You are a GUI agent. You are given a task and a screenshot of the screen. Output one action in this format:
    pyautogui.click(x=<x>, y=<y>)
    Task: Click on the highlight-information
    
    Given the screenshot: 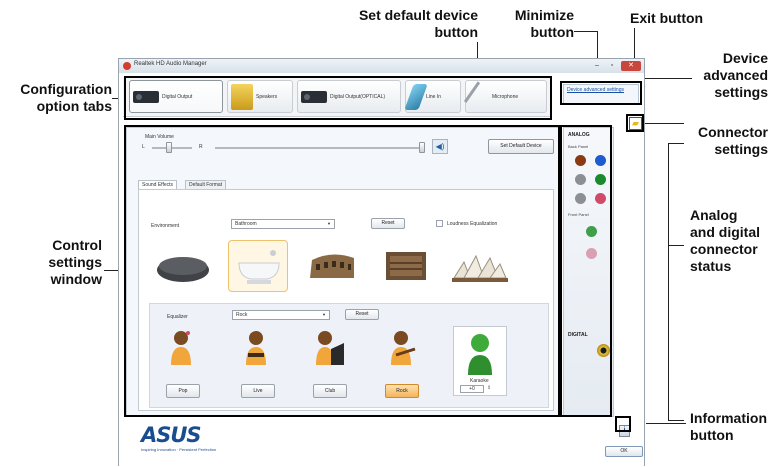 What is the action you would take?
    pyautogui.click(x=623, y=424)
    